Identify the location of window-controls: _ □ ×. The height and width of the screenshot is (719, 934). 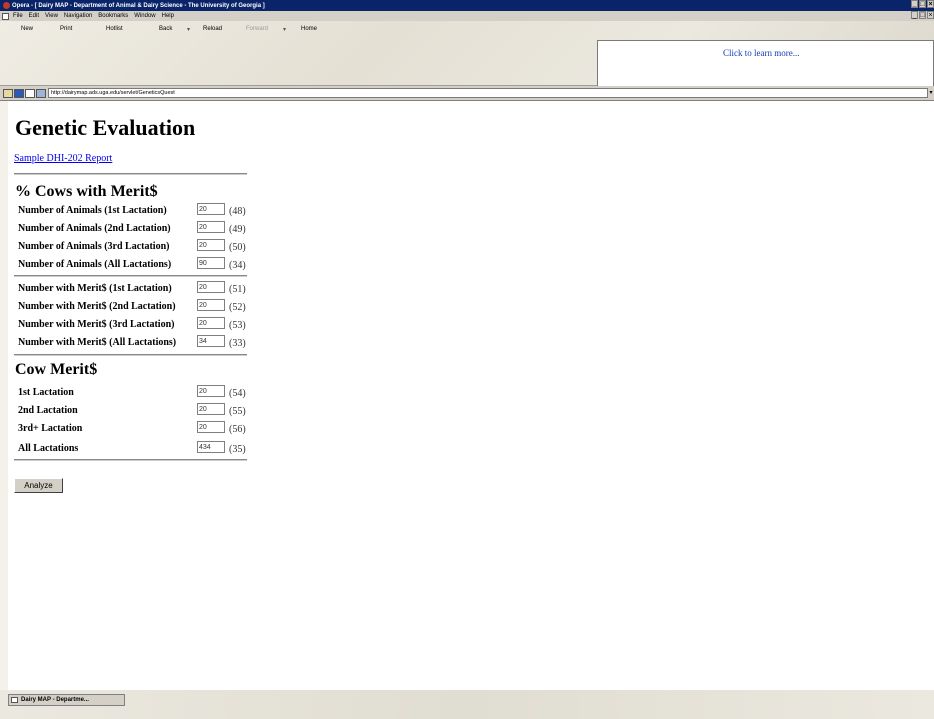
(922, 4).